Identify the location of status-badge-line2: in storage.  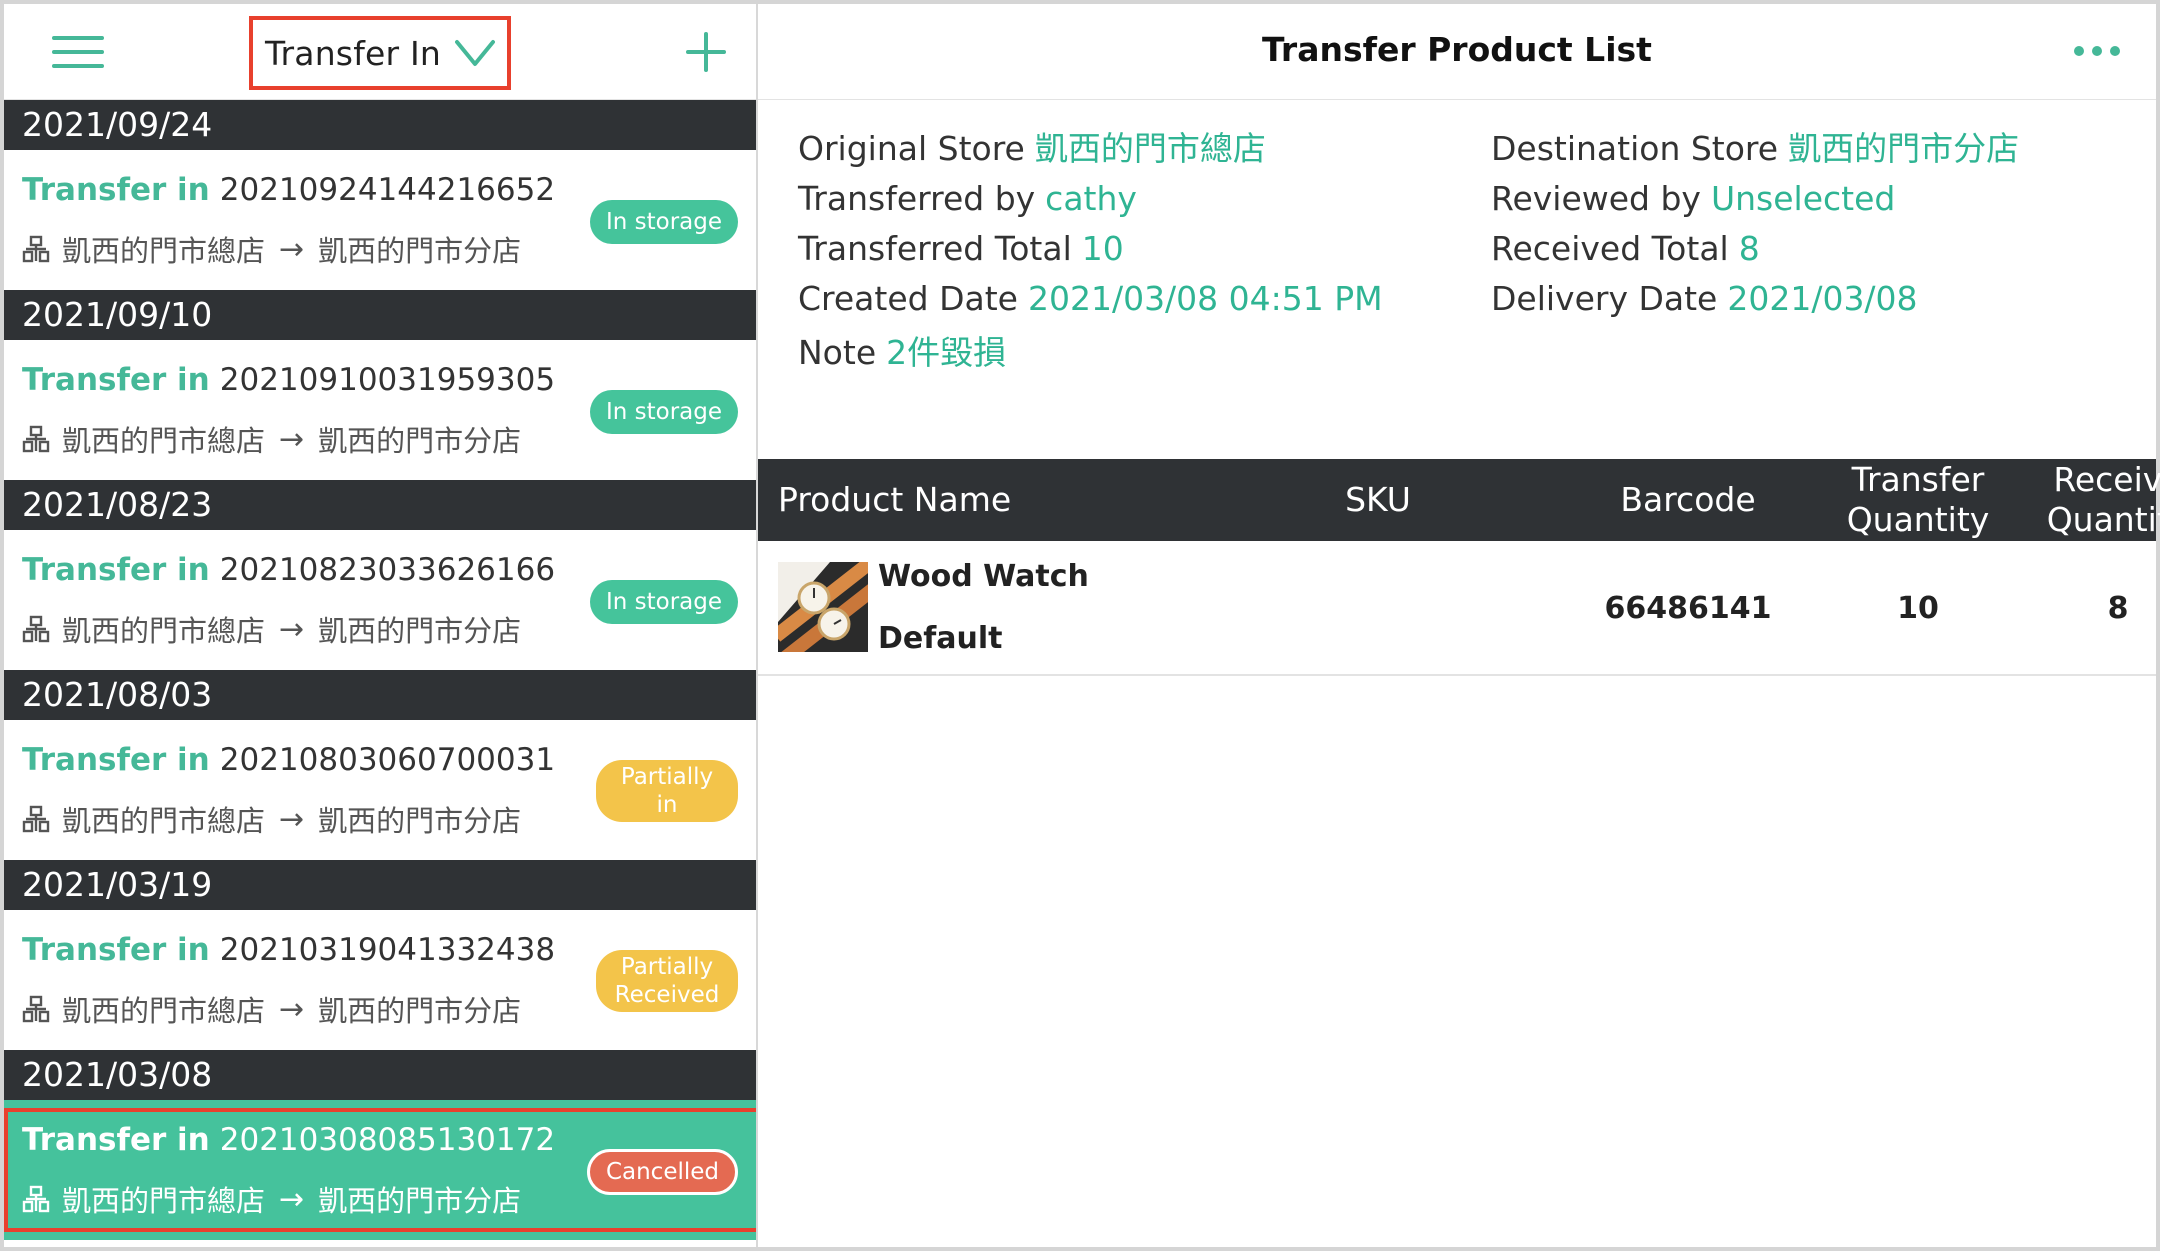
(667, 819).